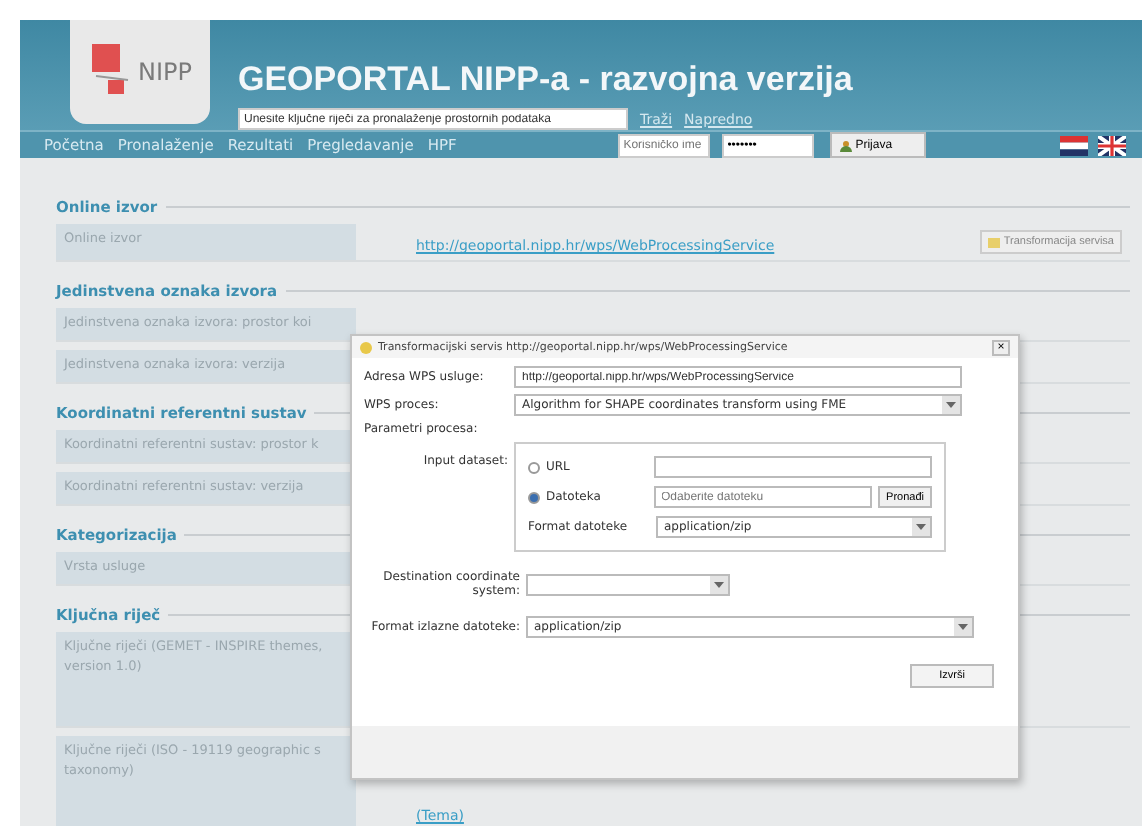  What do you see at coordinates (993, 242) in the screenshot?
I see `folder-icon` at bounding box center [993, 242].